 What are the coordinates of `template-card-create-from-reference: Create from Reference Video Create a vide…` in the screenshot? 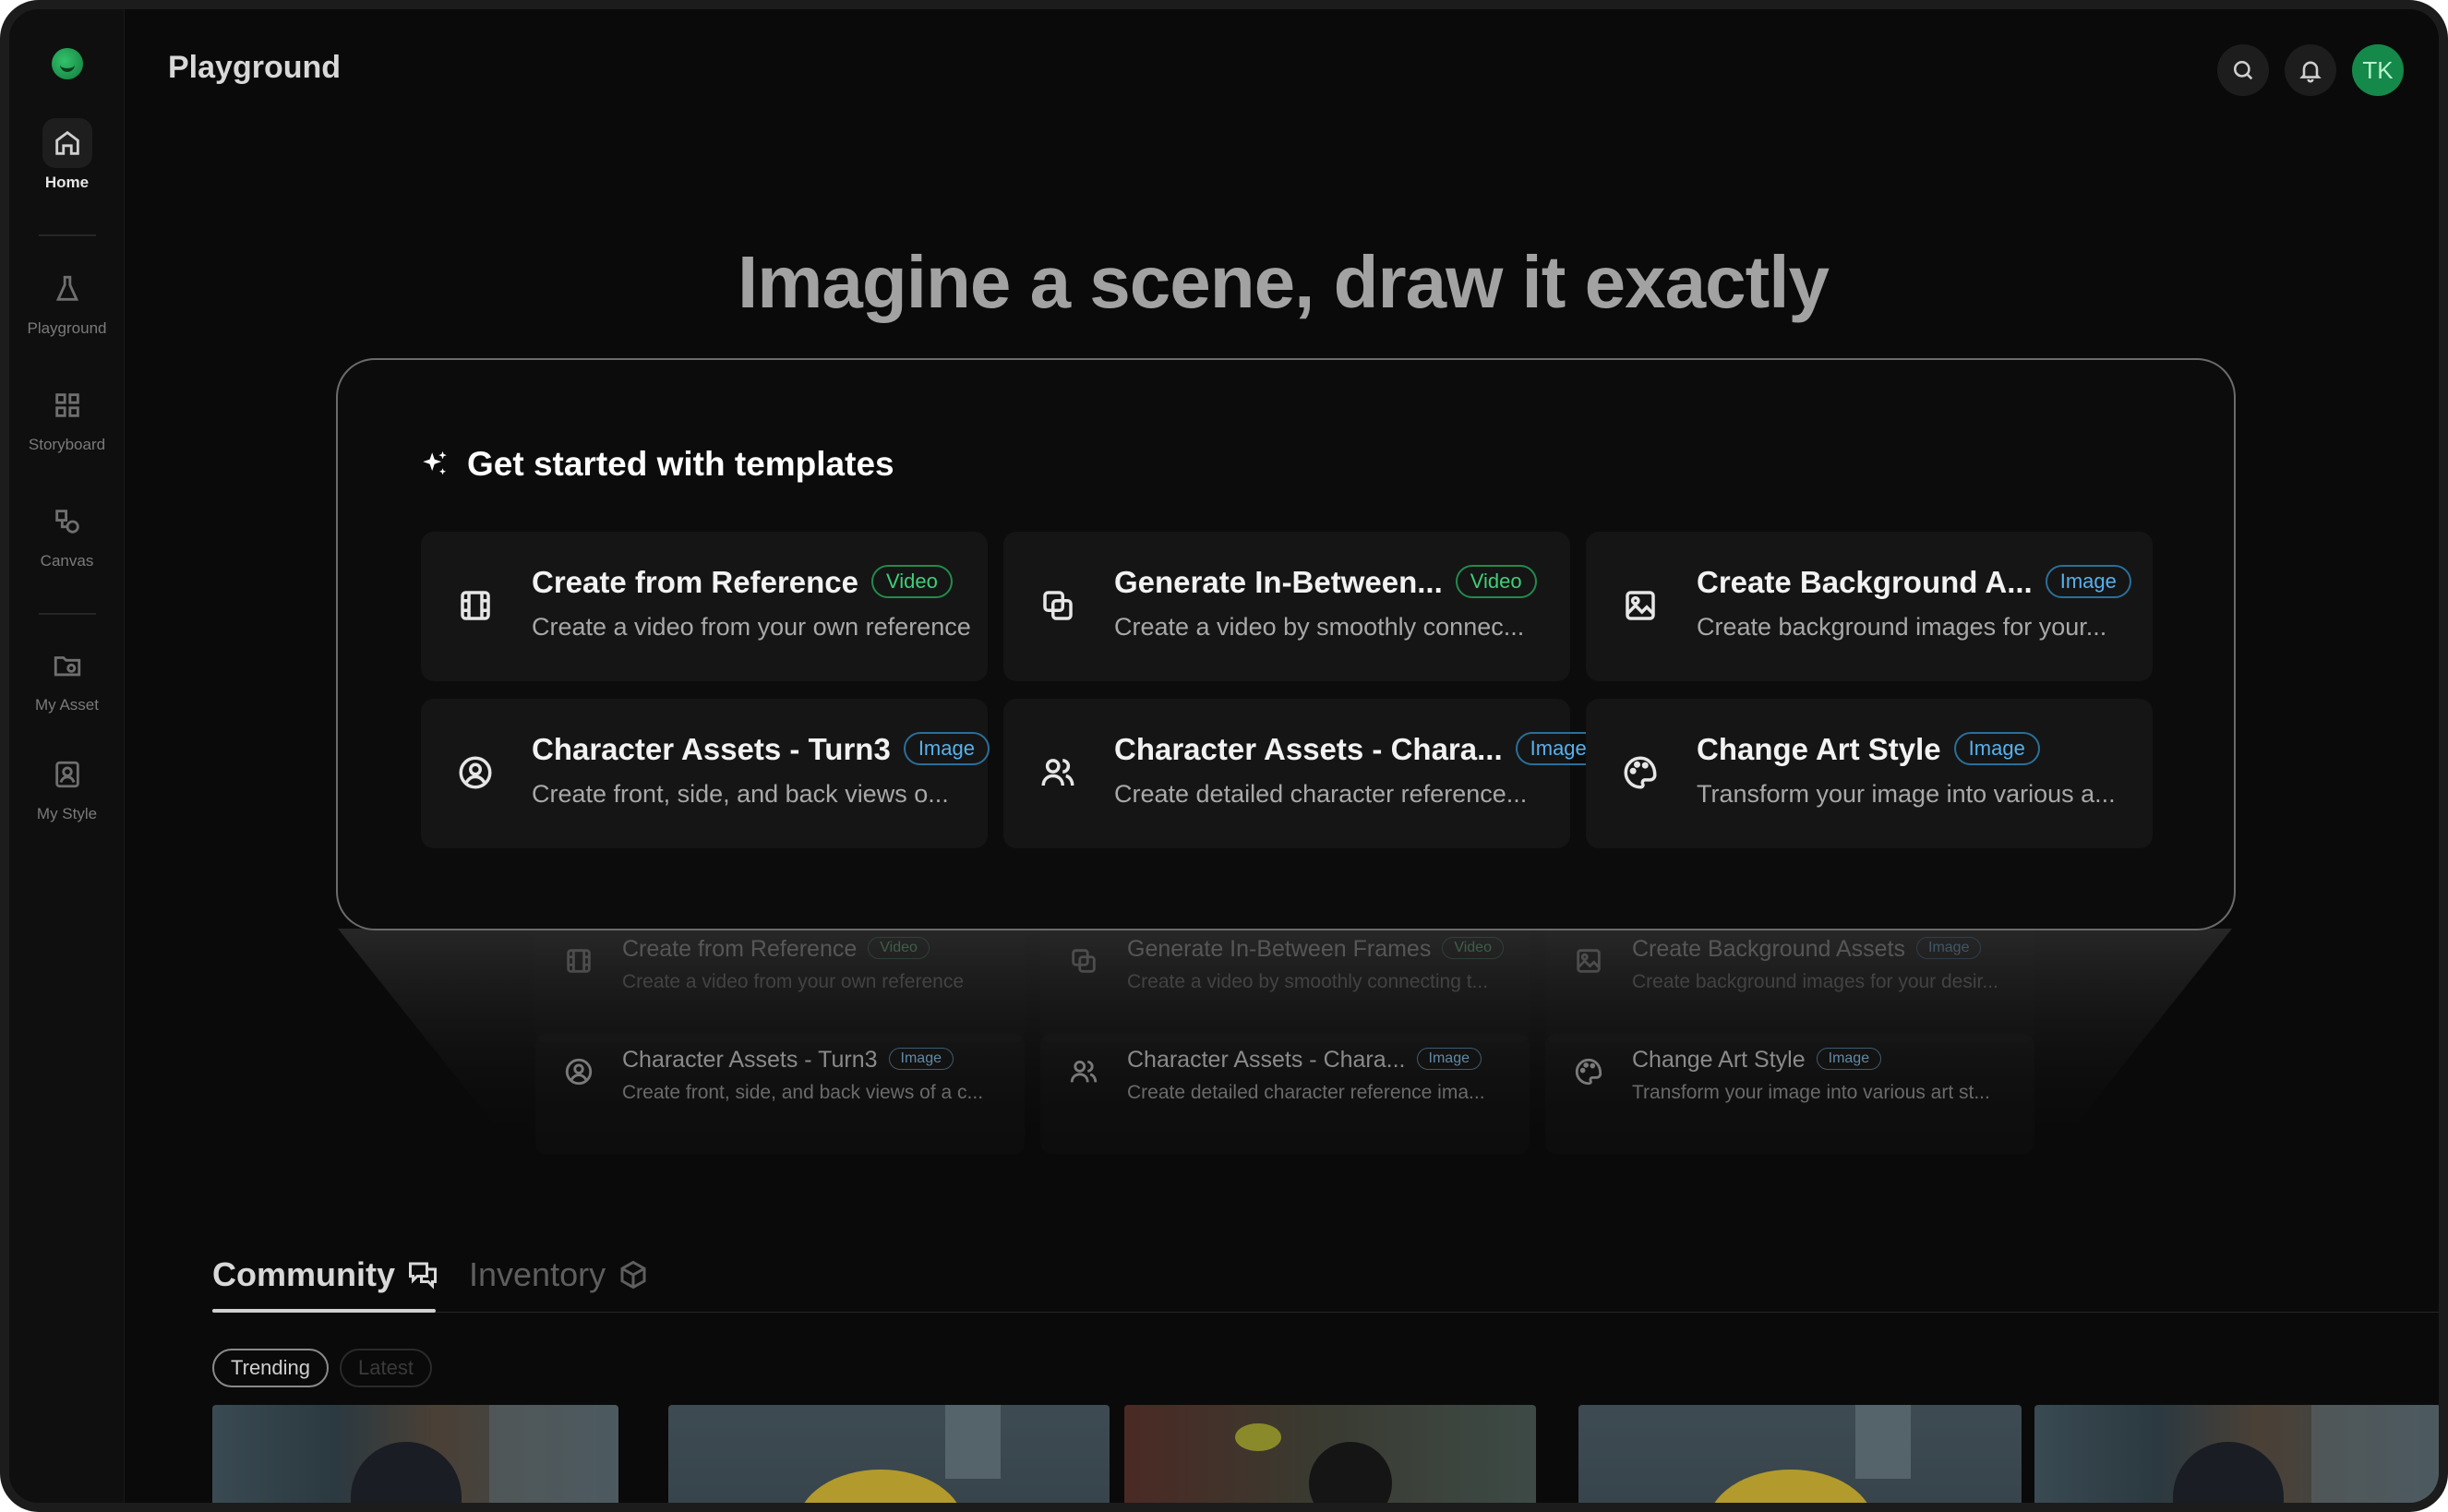 It's located at (704, 606).